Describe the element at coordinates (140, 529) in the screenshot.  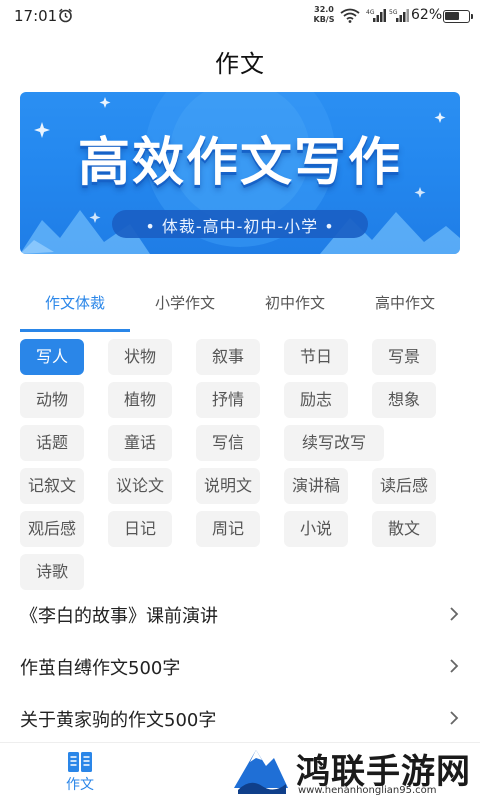
I see `tag-item: 日记` at that location.